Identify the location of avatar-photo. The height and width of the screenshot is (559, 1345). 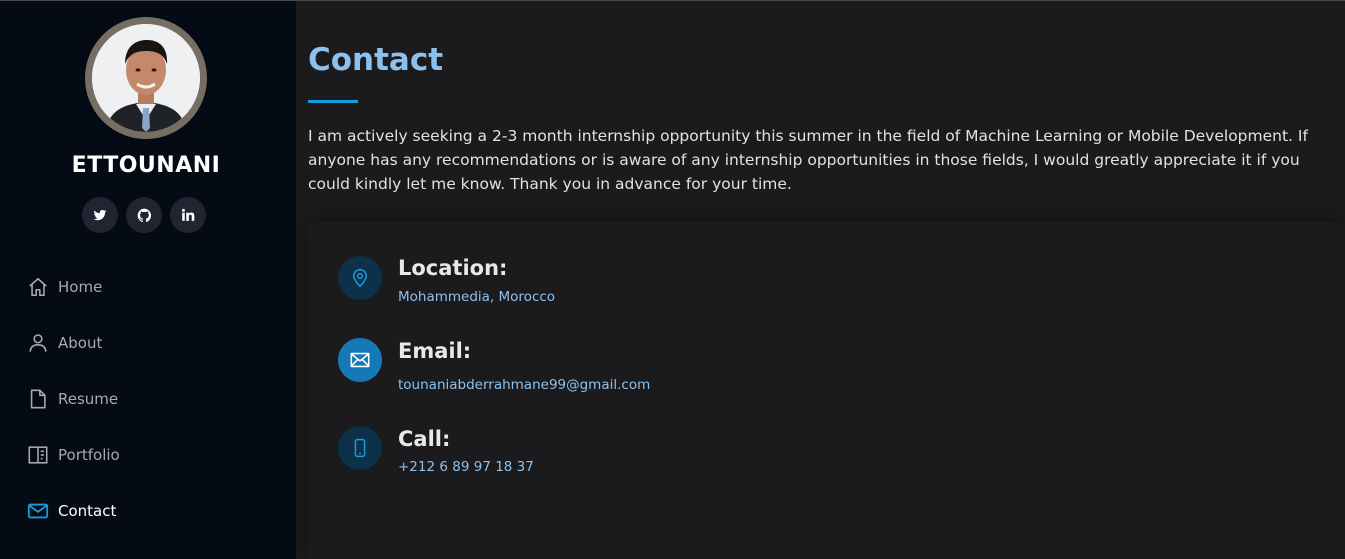
(146, 78).